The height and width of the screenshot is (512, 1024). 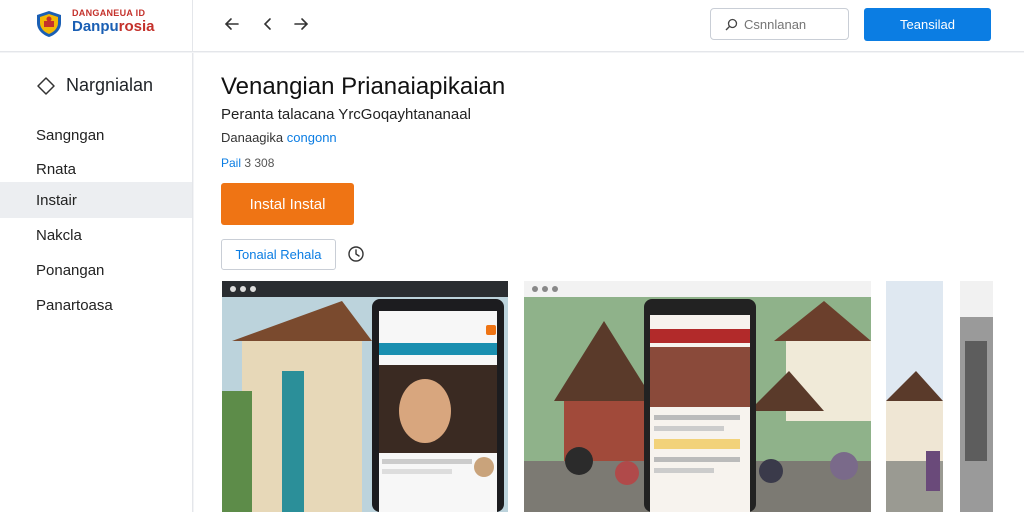 I want to click on chevron-left-icon, so click(x=267, y=24).